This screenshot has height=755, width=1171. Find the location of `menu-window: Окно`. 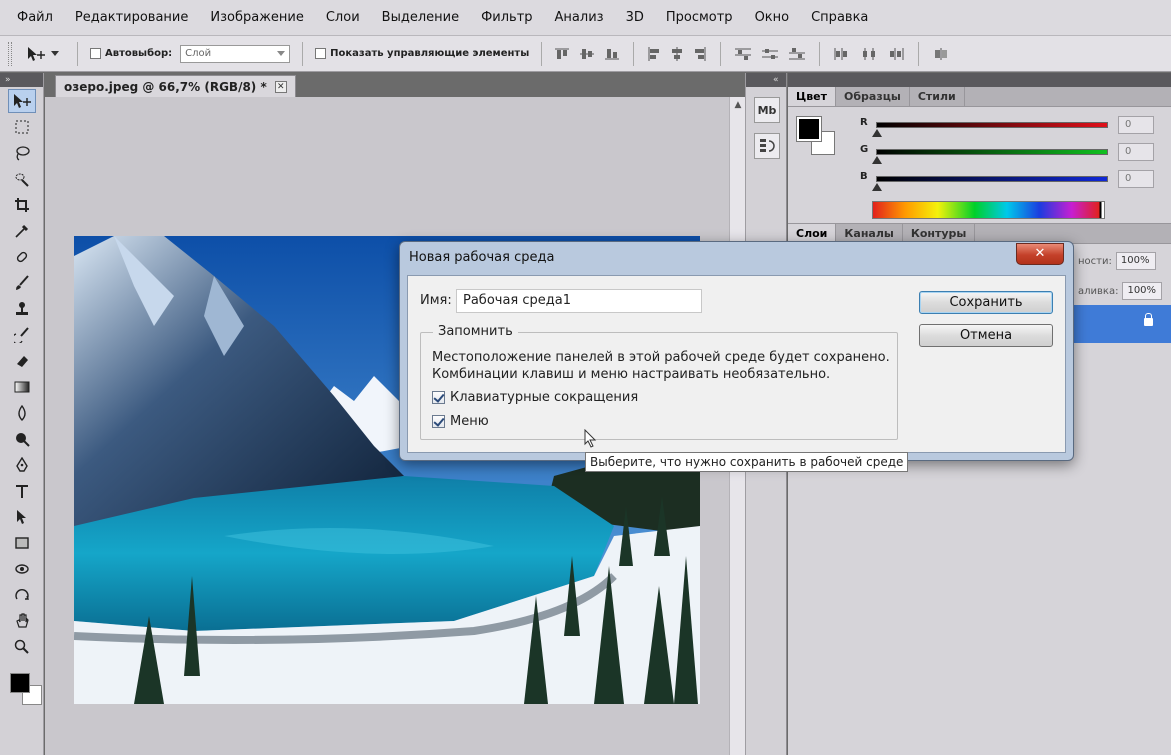

menu-window: Окно is located at coordinates (772, 17).